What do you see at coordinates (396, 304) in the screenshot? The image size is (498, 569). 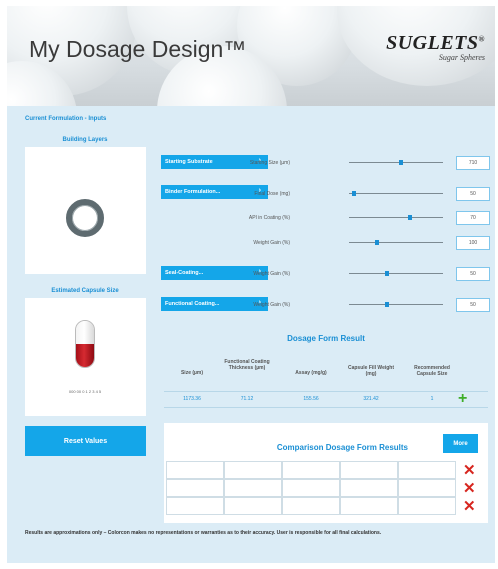 I see `functional-weight-gain-slider` at bounding box center [396, 304].